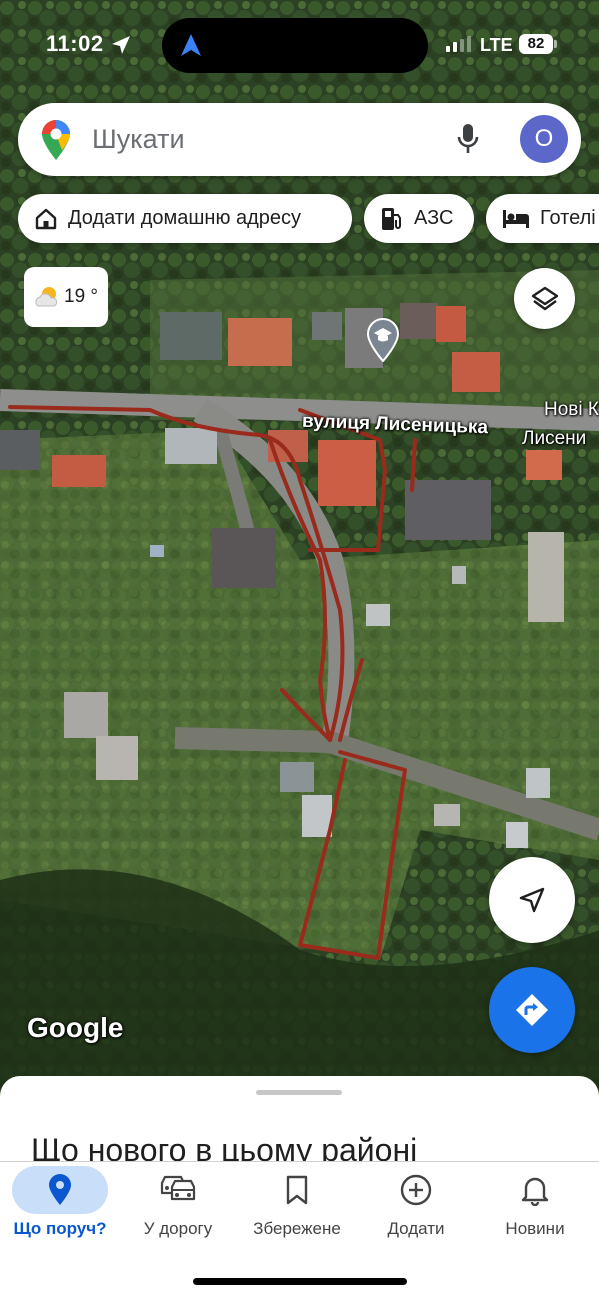 This screenshot has width=599, height=1299. I want to click on layers-button, so click(544, 298).